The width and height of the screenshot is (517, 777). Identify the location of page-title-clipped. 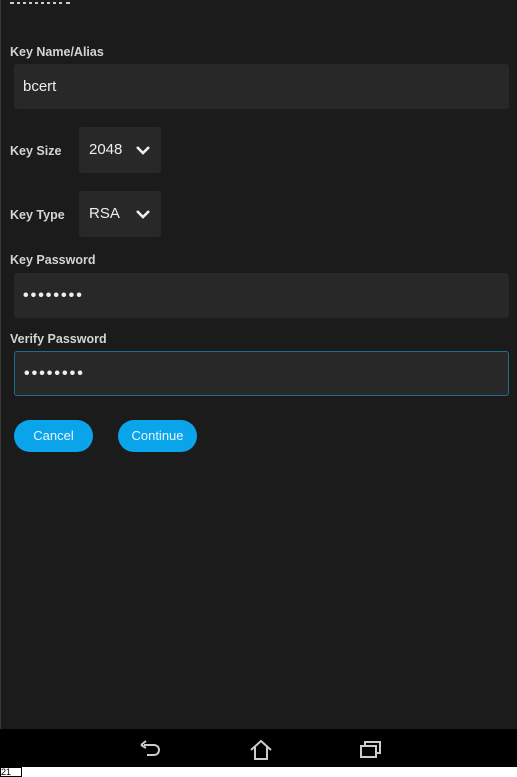
(50, 2).